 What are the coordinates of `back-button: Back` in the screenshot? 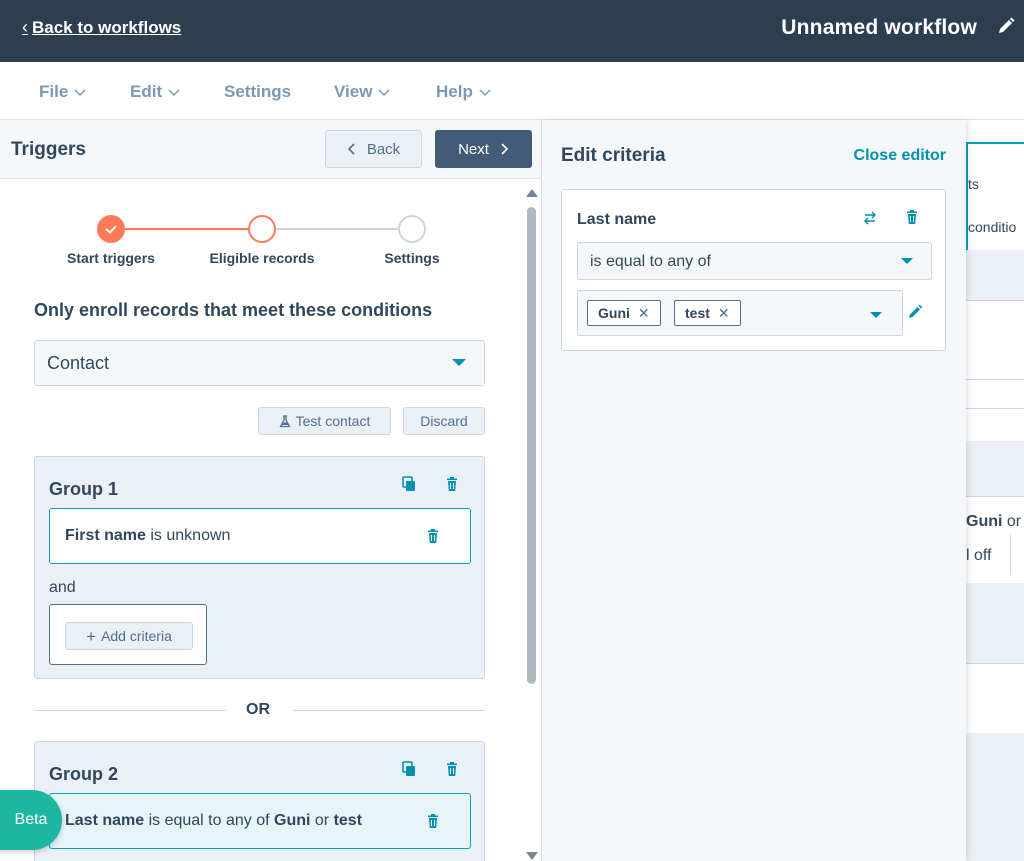 It's located at (373, 149).